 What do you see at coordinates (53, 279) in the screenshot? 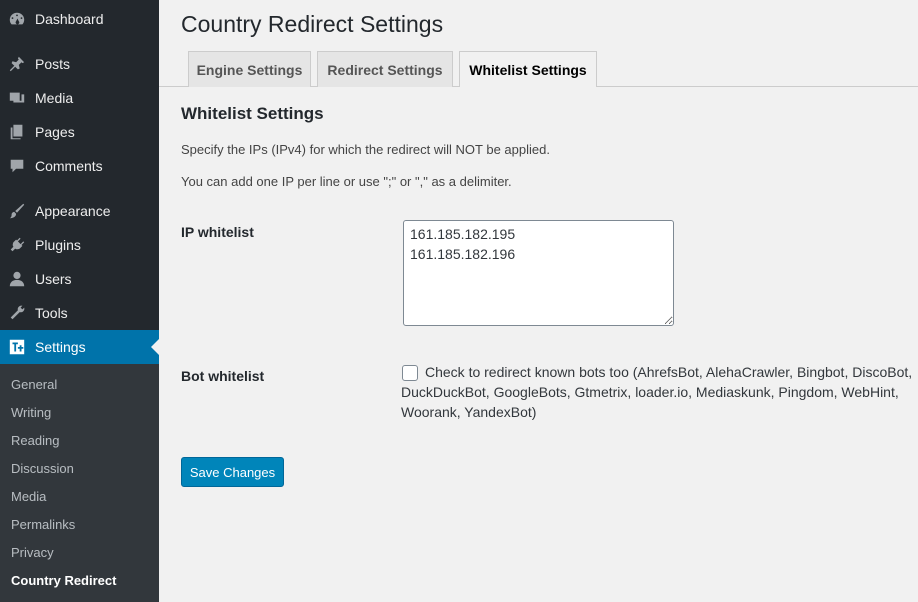
I see `sidebar-item-label: Users` at bounding box center [53, 279].